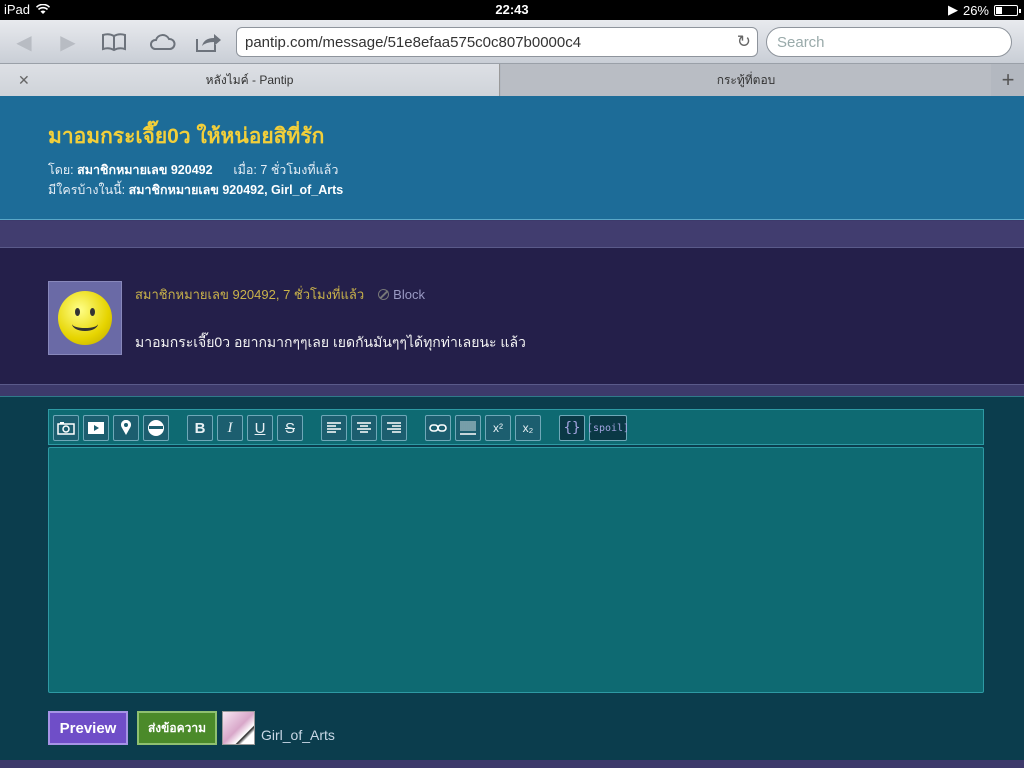 The height and width of the screenshot is (768, 1024). What do you see at coordinates (236, 190) in the screenshot?
I see `participants-list: สมาชิกหมายเลข 920492, Girl_of_Arts` at bounding box center [236, 190].